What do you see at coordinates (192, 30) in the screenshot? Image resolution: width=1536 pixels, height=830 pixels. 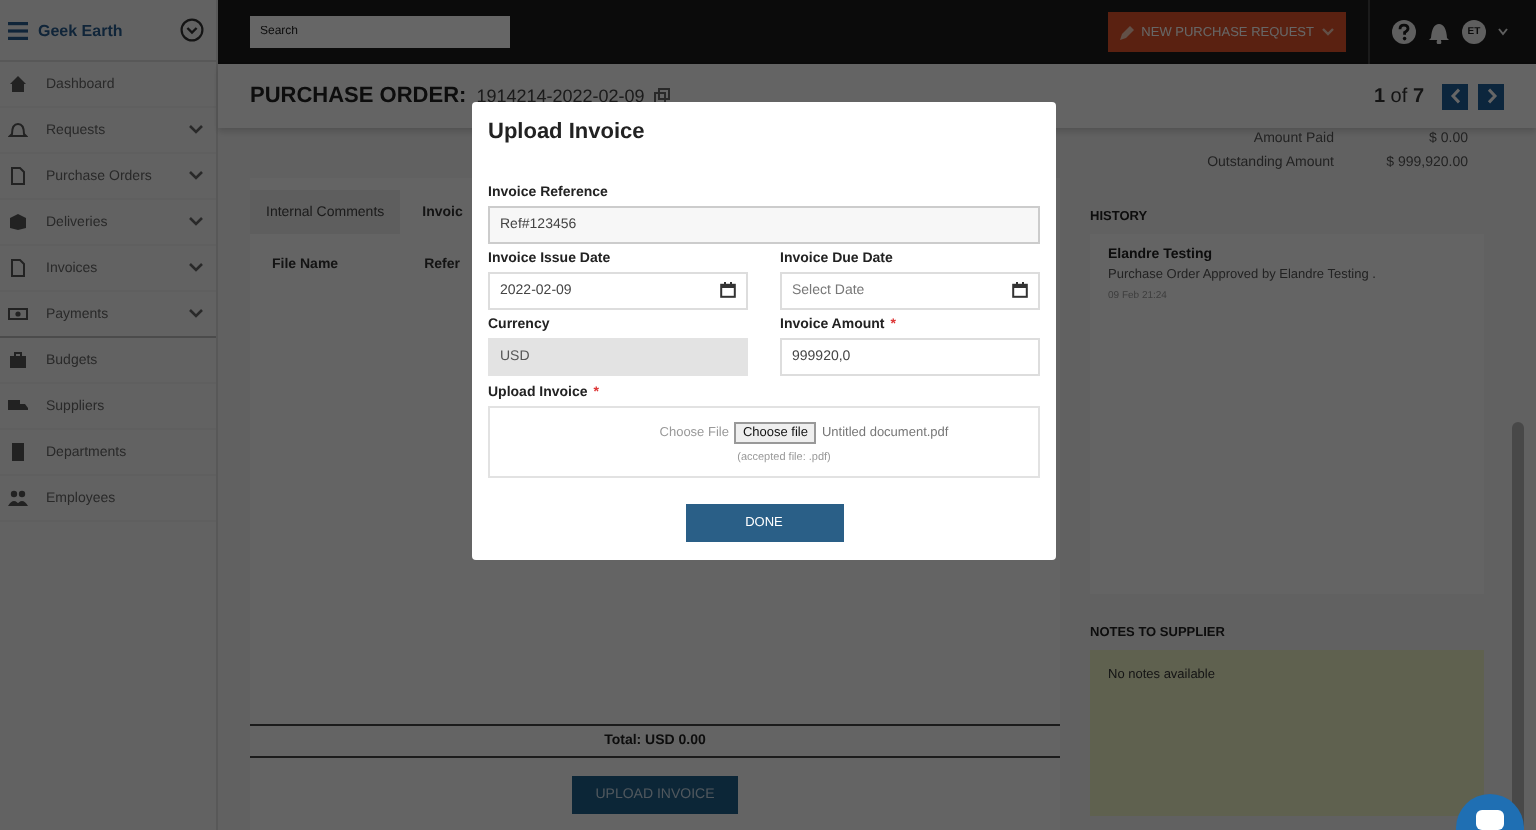 I see `chevron-circle-icon` at bounding box center [192, 30].